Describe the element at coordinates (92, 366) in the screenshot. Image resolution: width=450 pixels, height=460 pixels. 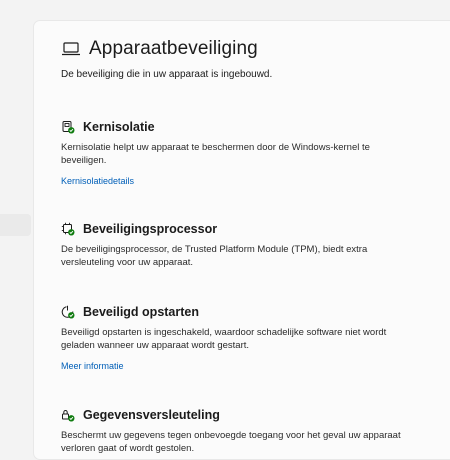
I see `secure-boot-more-info-link: Meer informatie` at that location.